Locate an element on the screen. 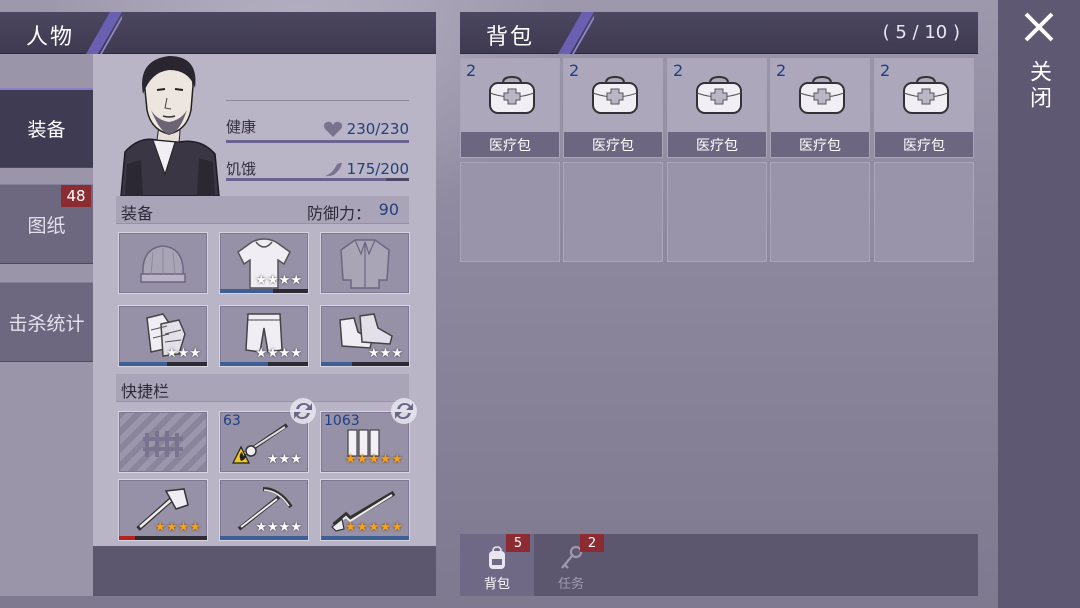 The height and width of the screenshot is (608, 1080). hunger-label: 饥饿 is located at coordinates (241, 169).